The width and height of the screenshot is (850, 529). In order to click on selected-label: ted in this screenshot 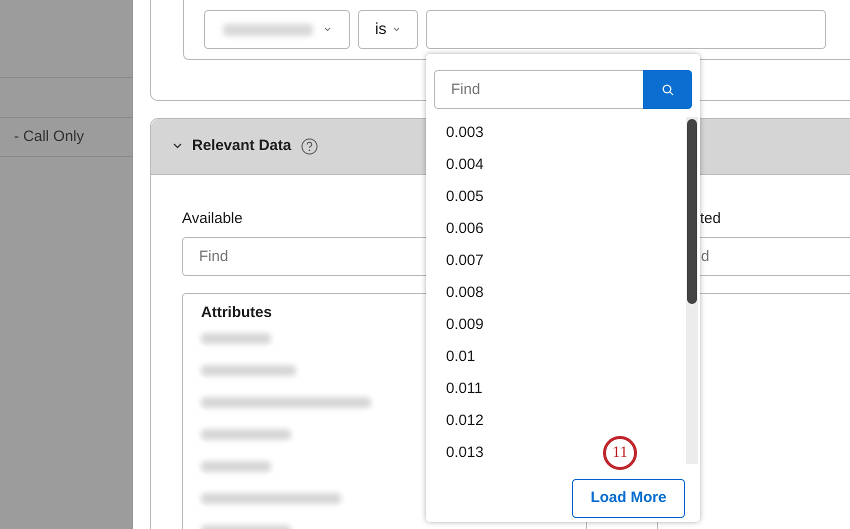, I will do `click(710, 219)`.